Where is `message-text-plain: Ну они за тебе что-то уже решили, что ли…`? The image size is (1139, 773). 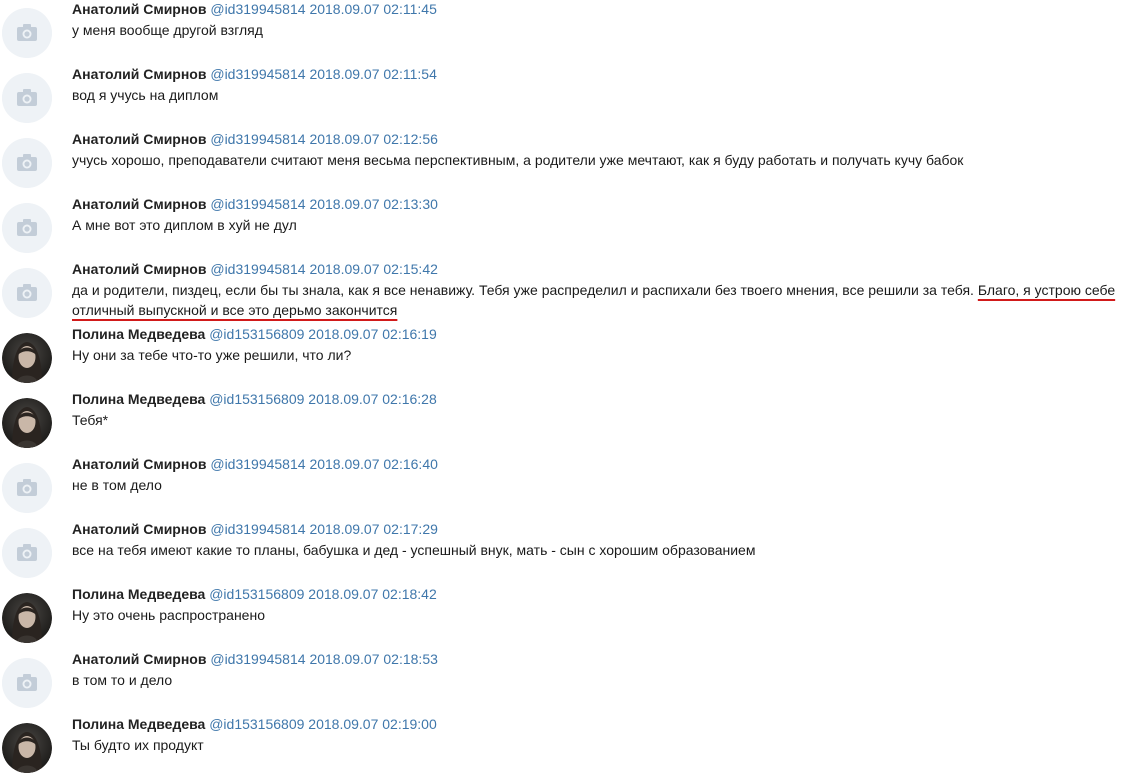
message-text-plain: Ну они за тебе что-то уже решили, что ли… is located at coordinates (212, 355).